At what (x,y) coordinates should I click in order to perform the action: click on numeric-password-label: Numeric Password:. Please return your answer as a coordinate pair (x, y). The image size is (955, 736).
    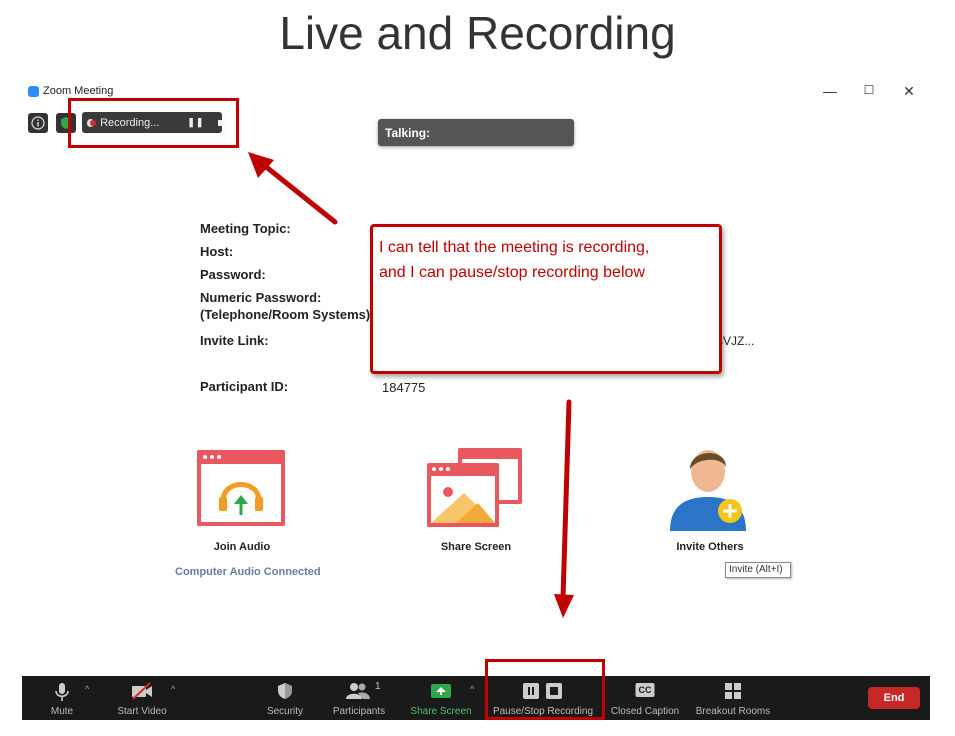
    Looking at the image, I should click on (261, 297).